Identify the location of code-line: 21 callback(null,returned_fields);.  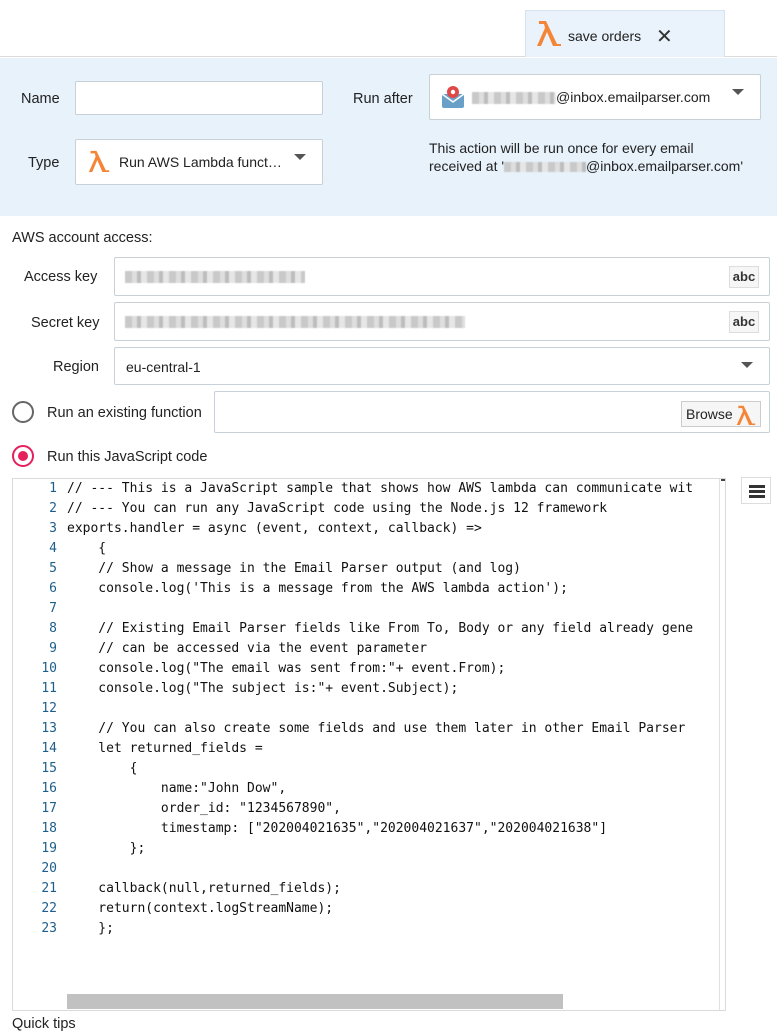
(369, 889).